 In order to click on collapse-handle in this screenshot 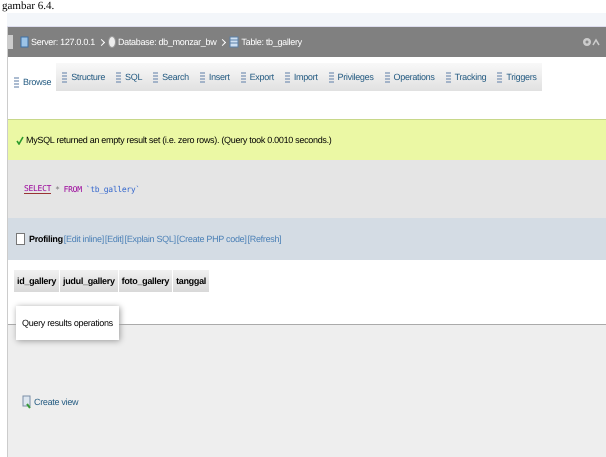, I will do `click(10, 42)`.